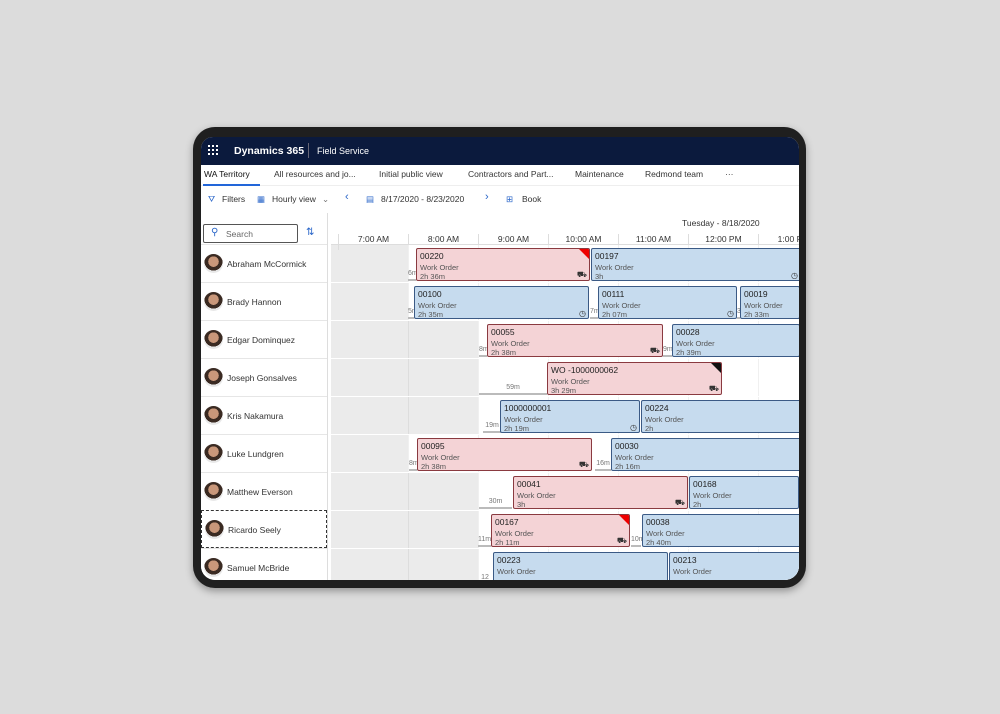 The image size is (1000, 714). Describe the element at coordinates (430, 294) in the screenshot. I see `booking-id: 00100` at that location.